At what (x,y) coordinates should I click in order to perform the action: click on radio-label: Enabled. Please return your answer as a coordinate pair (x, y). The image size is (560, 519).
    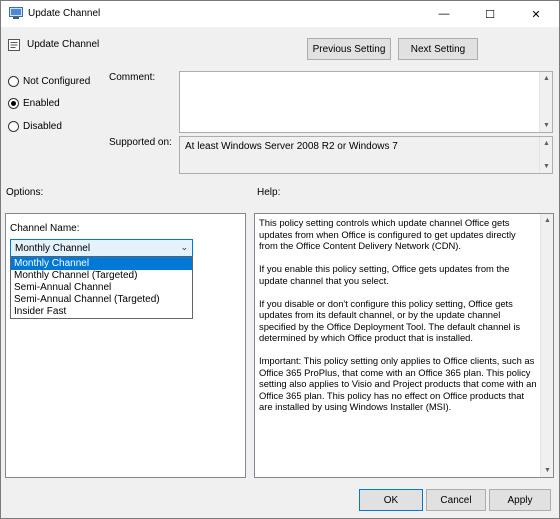
    Looking at the image, I should click on (41, 103).